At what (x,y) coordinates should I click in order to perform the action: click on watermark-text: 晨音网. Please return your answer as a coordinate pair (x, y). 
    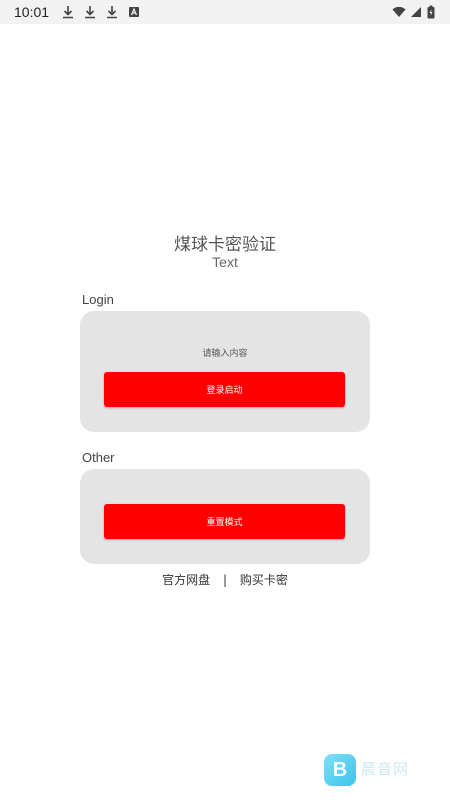
    Looking at the image, I should click on (385, 769).